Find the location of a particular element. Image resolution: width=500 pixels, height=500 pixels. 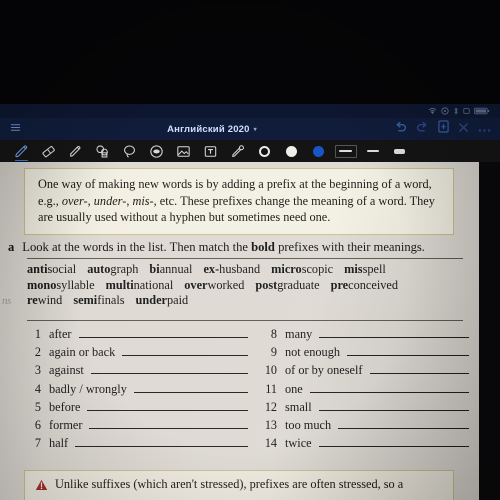

word-bank-item: biannual is located at coordinates (170, 269).